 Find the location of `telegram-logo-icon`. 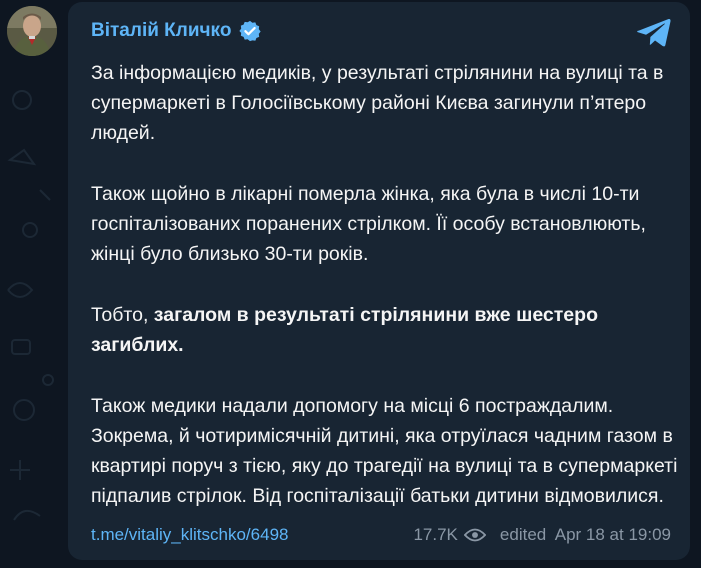

telegram-logo-icon is located at coordinates (654, 32).